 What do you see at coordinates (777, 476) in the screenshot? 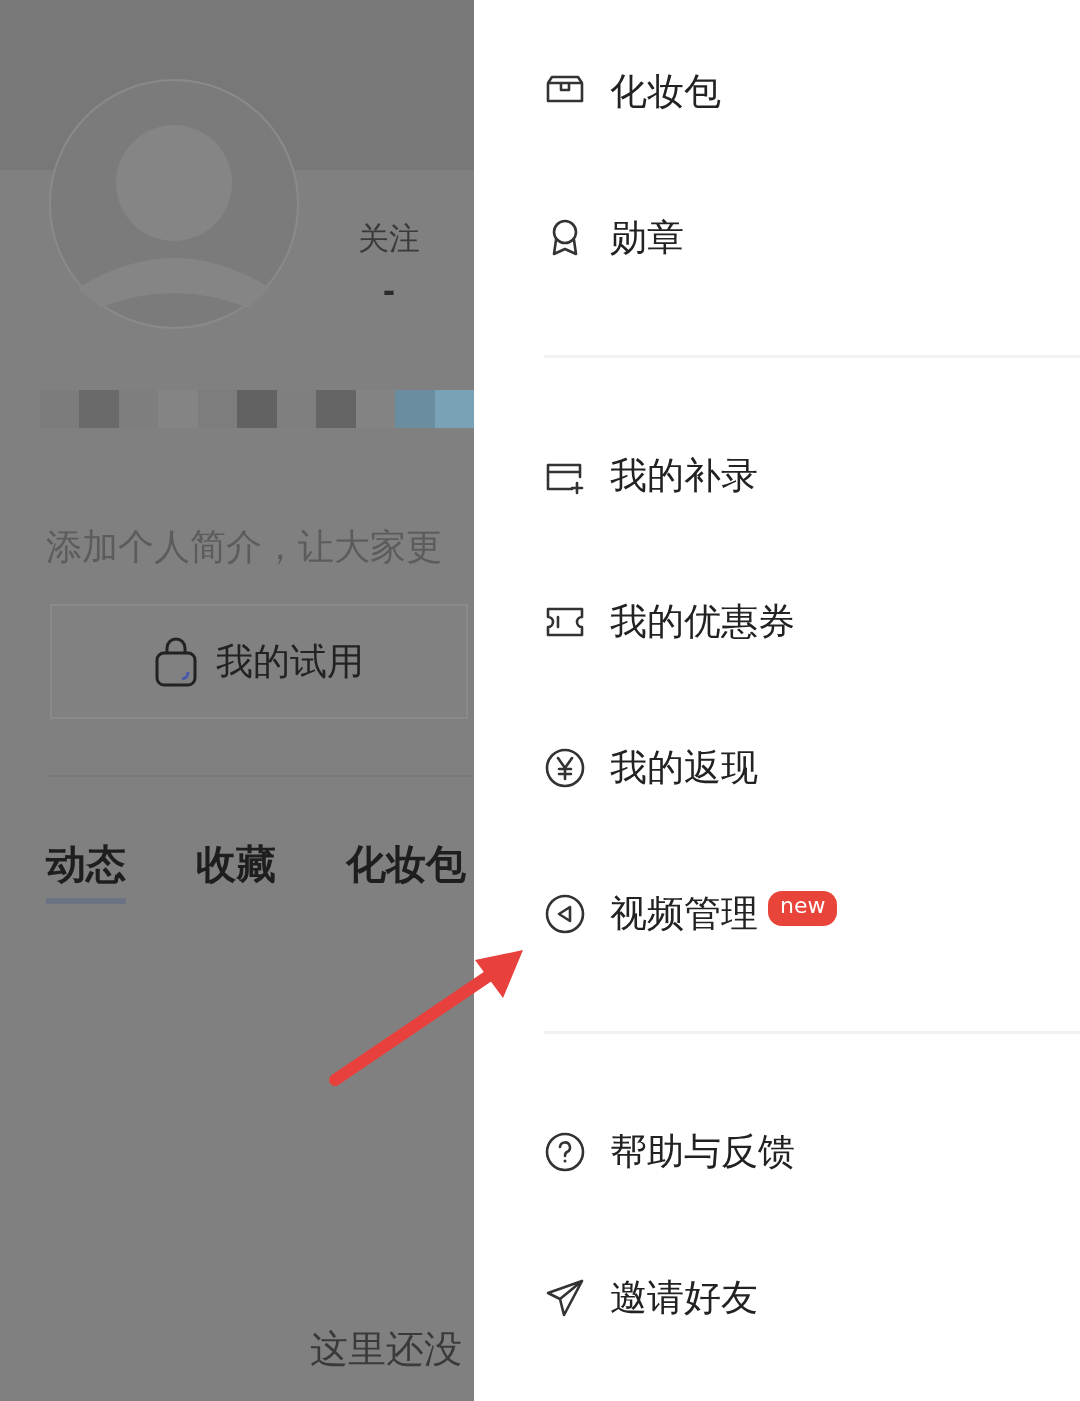
I see `menu-item: 我的补录` at bounding box center [777, 476].